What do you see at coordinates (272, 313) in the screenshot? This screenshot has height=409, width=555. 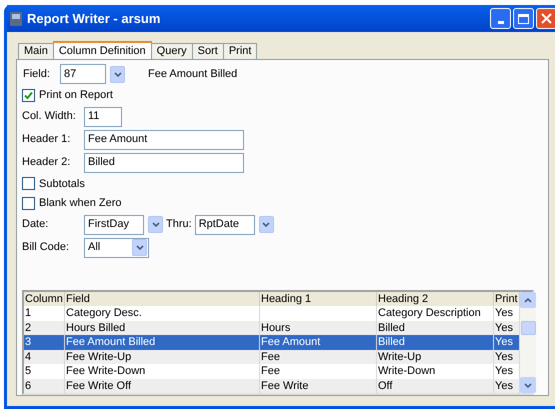 I see `table-row: 1 Category Desc. Category Description Yes` at bounding box center [272, 313].